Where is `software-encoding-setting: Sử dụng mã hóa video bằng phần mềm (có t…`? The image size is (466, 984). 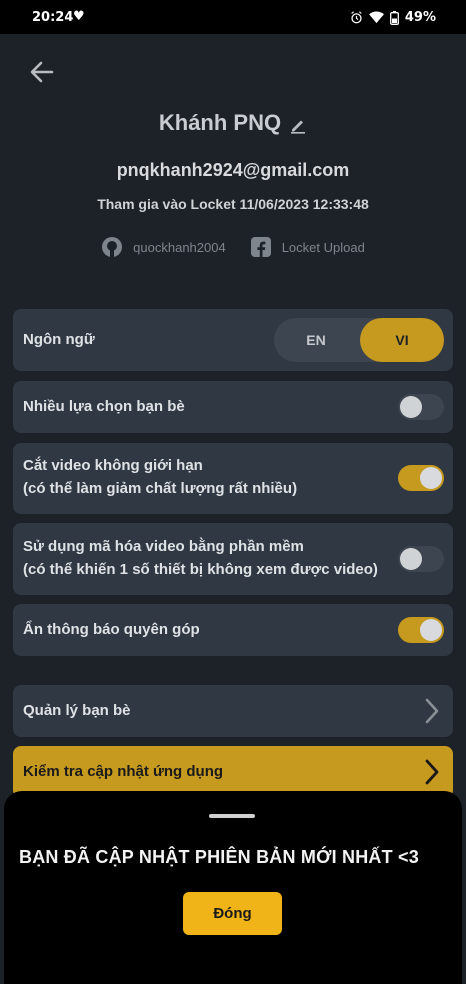
software-encoding-setting: Sử dụng mã hóa video bằng phần mềm (có t… is located at coordinates (233, 559).